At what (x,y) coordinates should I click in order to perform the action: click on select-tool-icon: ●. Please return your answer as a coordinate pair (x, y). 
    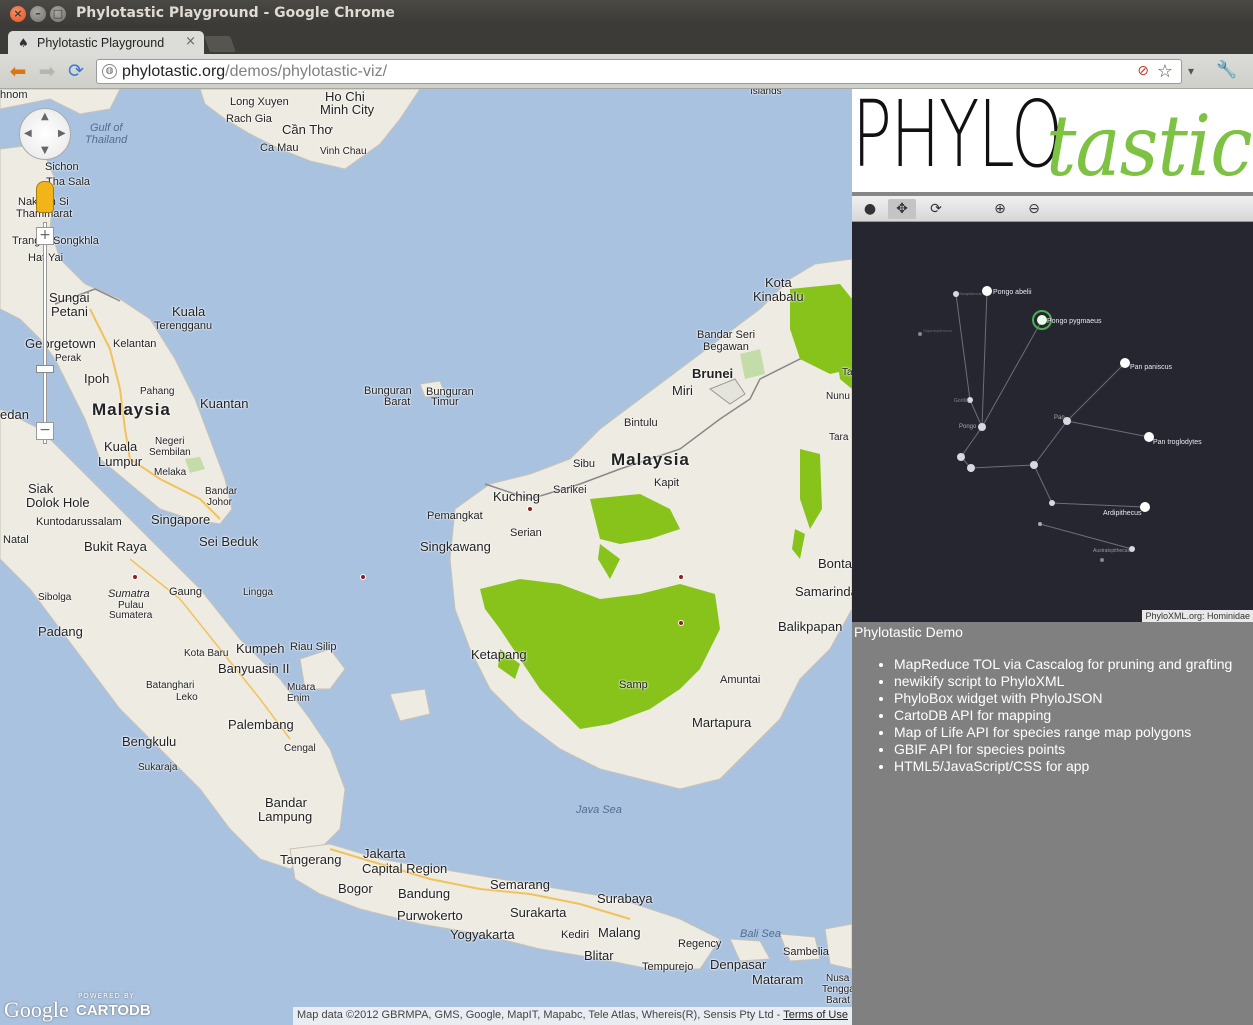
    Looking at the image, I should click on (870, 209).